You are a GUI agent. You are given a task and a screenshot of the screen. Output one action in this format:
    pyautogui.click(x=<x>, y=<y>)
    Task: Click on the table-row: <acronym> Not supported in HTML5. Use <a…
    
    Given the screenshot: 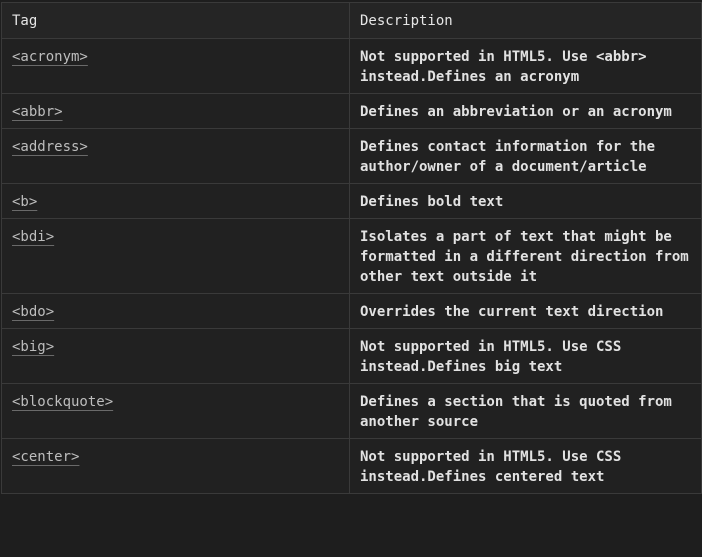 What is the action you would take?
    pyautogui.click(x=351, y=66)
    